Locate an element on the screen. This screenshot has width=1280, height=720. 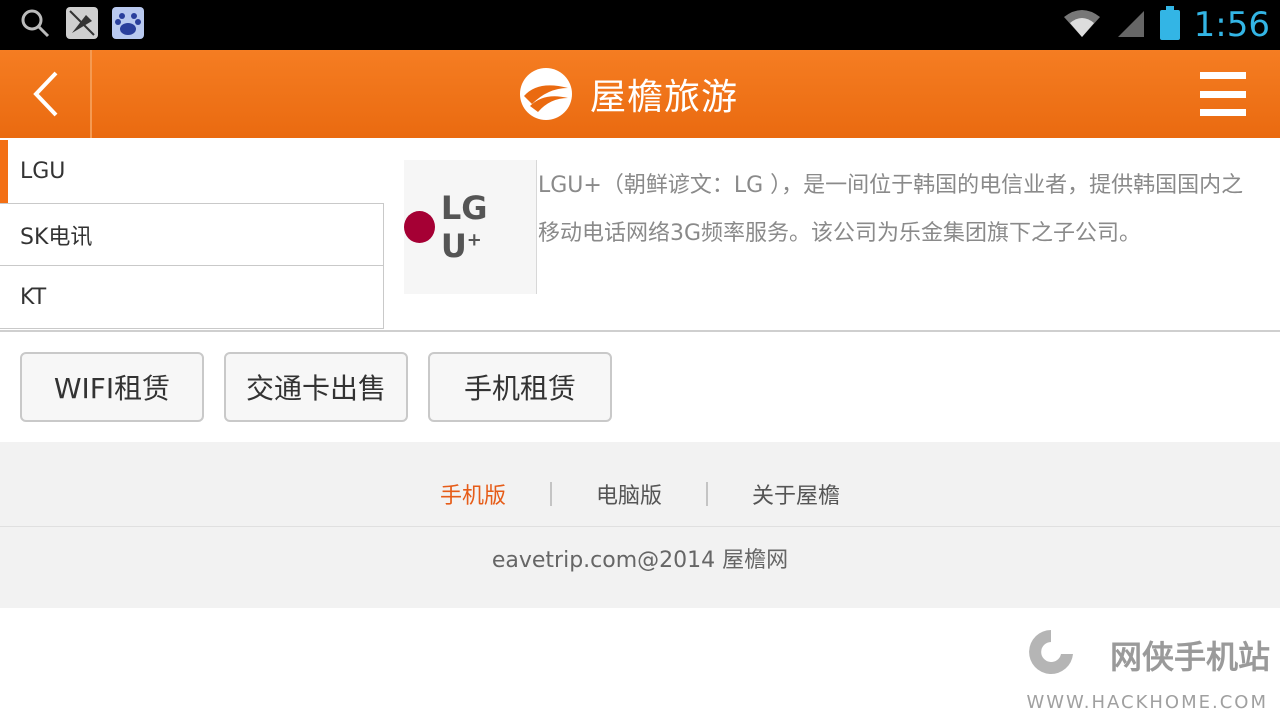
battery-icon is located at coordinates (1169, 23).